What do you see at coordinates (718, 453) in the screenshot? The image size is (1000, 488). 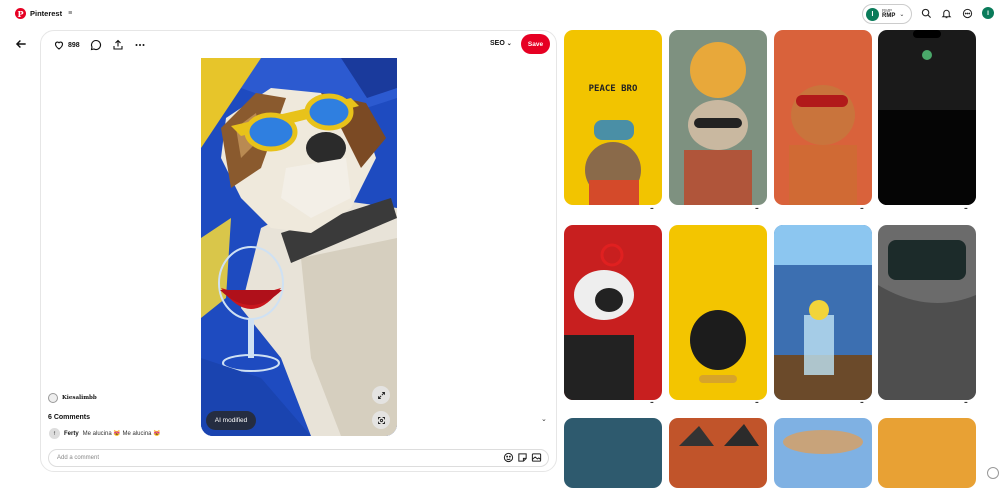 I see `feed-pin-dogs-orange` at bounding box center [718, 453].